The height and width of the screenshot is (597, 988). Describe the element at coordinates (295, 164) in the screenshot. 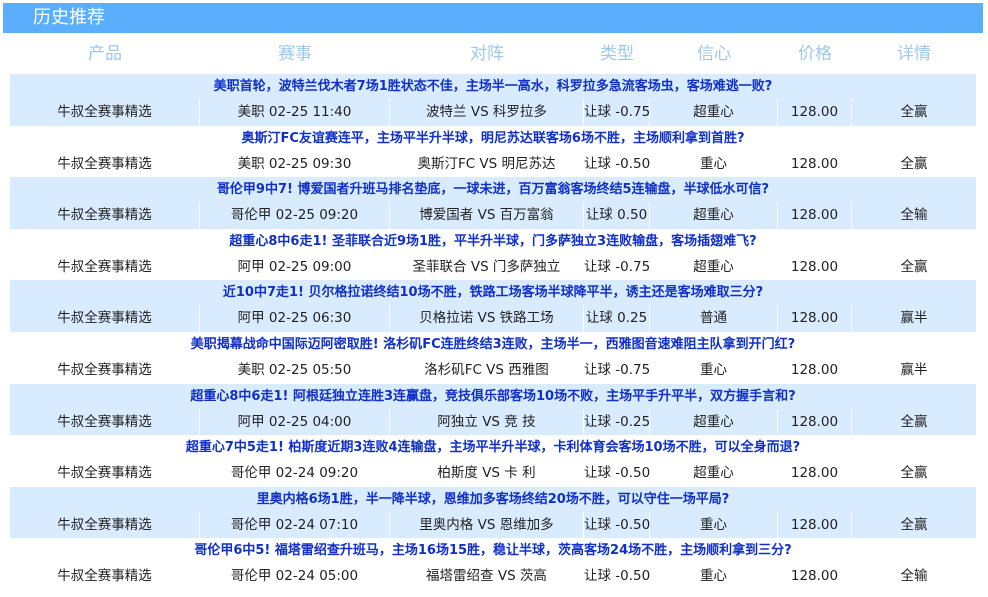

I see `cell-match: 美职 02-25 09:30` at that location.